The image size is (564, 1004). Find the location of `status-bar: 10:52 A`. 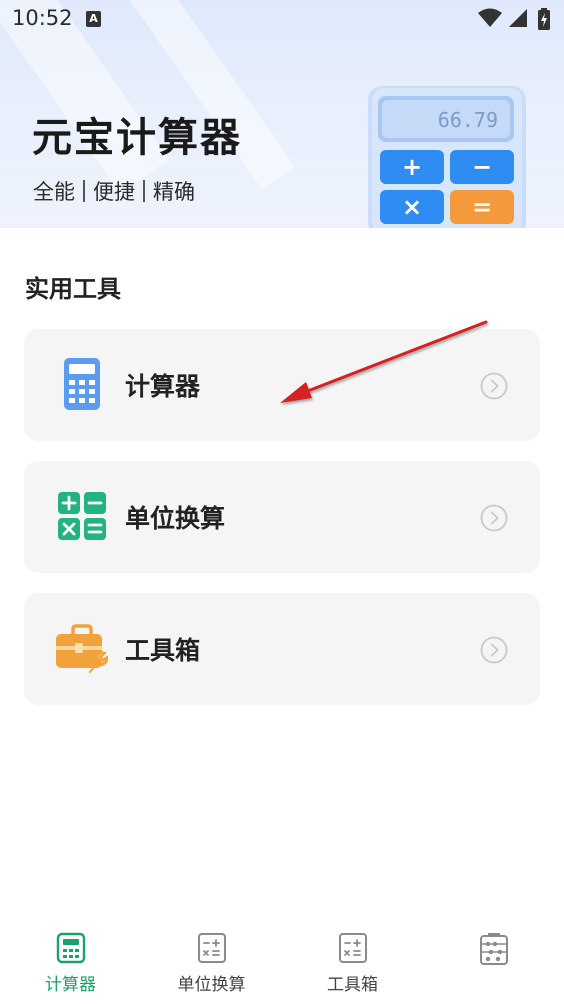

status-bar: 10:52 A is located at coordinates (282, 20).